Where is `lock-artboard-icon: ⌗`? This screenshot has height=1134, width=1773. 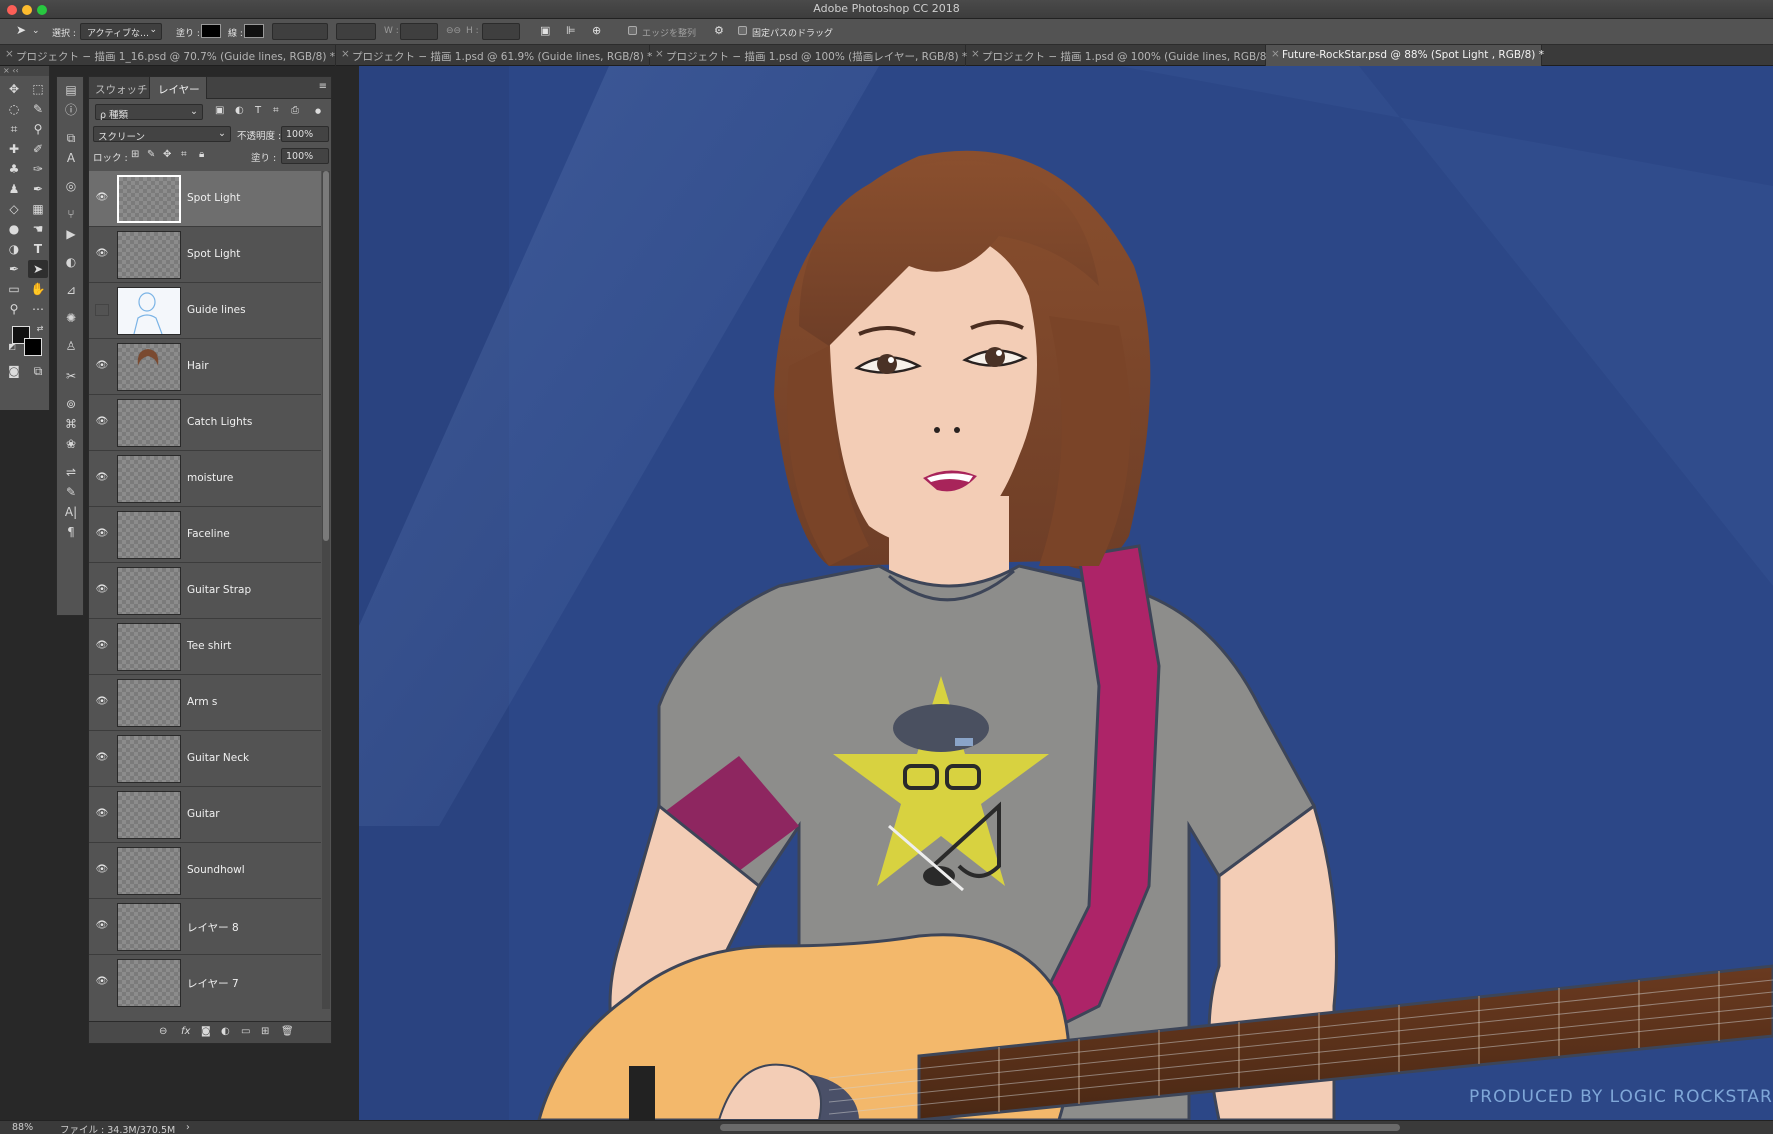
lock-artboard-icon: ⌗ is located at coordinates (184, 154).